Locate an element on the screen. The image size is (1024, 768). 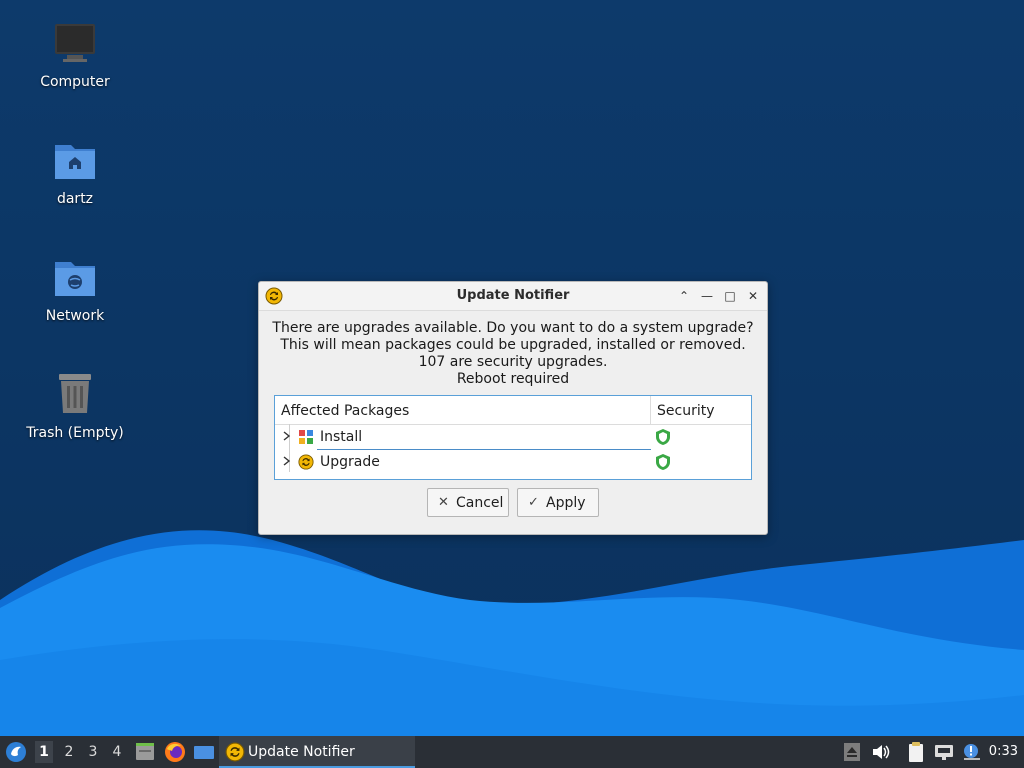
eject-icon is located at coordinates (852, 752).